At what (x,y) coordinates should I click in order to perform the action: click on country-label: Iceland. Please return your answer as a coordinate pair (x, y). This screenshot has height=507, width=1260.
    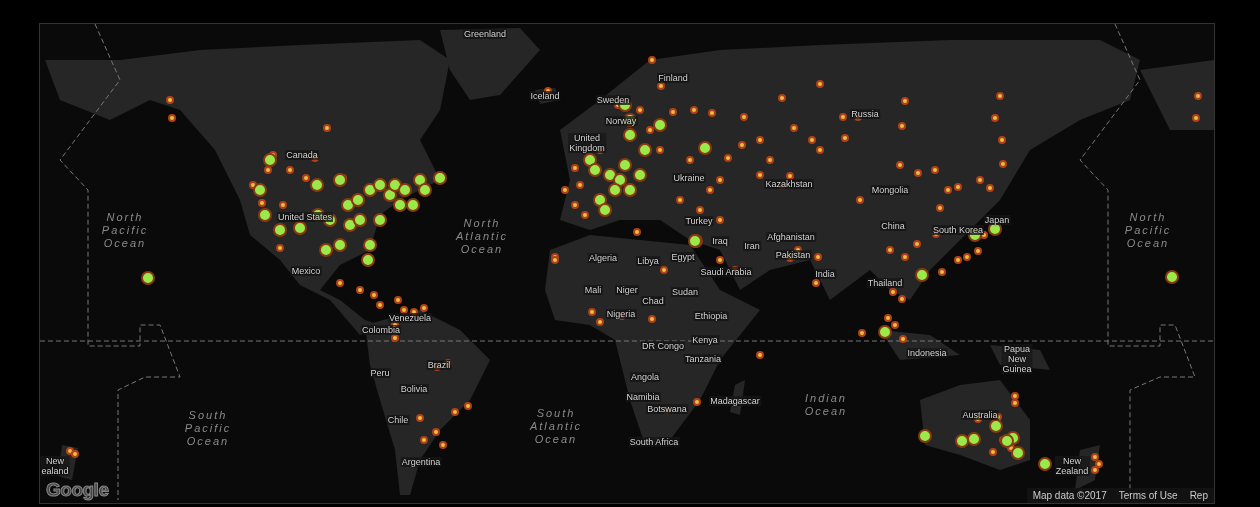
    Looking at the image, I should click on (545, 96).